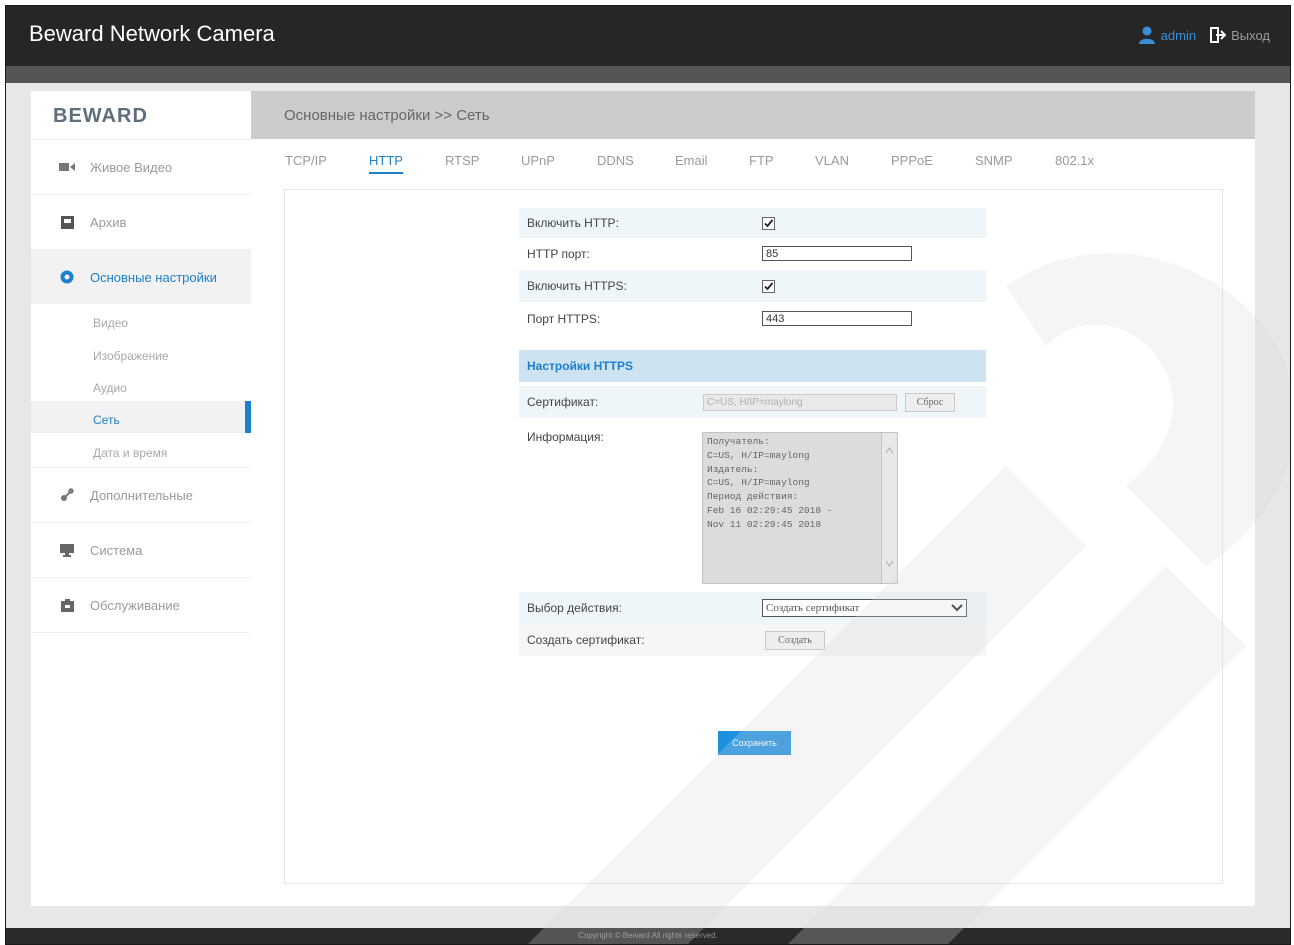 Image resolution: width=1294 pixels, height=945 pixels. What do you see at coordinates (752, 318) in the screenshot?
I see `https-port-row: Порт HTTPS: 443` at bounding box center [752, 318].